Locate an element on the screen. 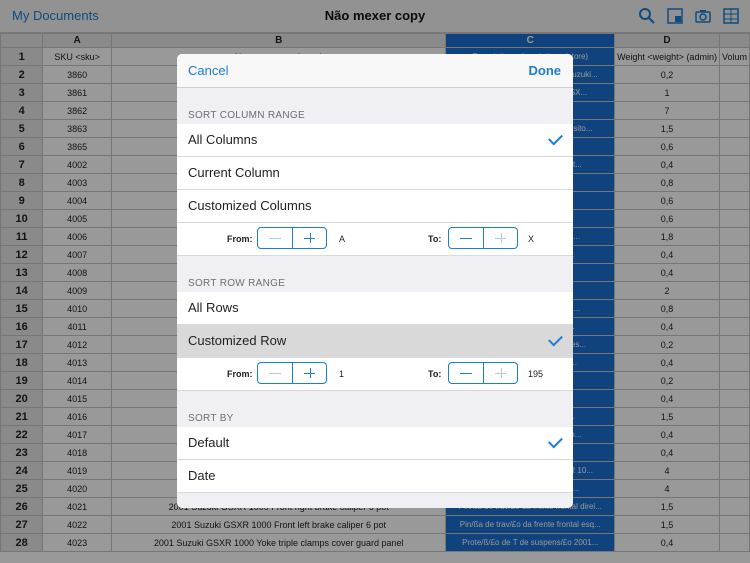  option-customized-row: Customized Row is located at coordinates (375, 341).